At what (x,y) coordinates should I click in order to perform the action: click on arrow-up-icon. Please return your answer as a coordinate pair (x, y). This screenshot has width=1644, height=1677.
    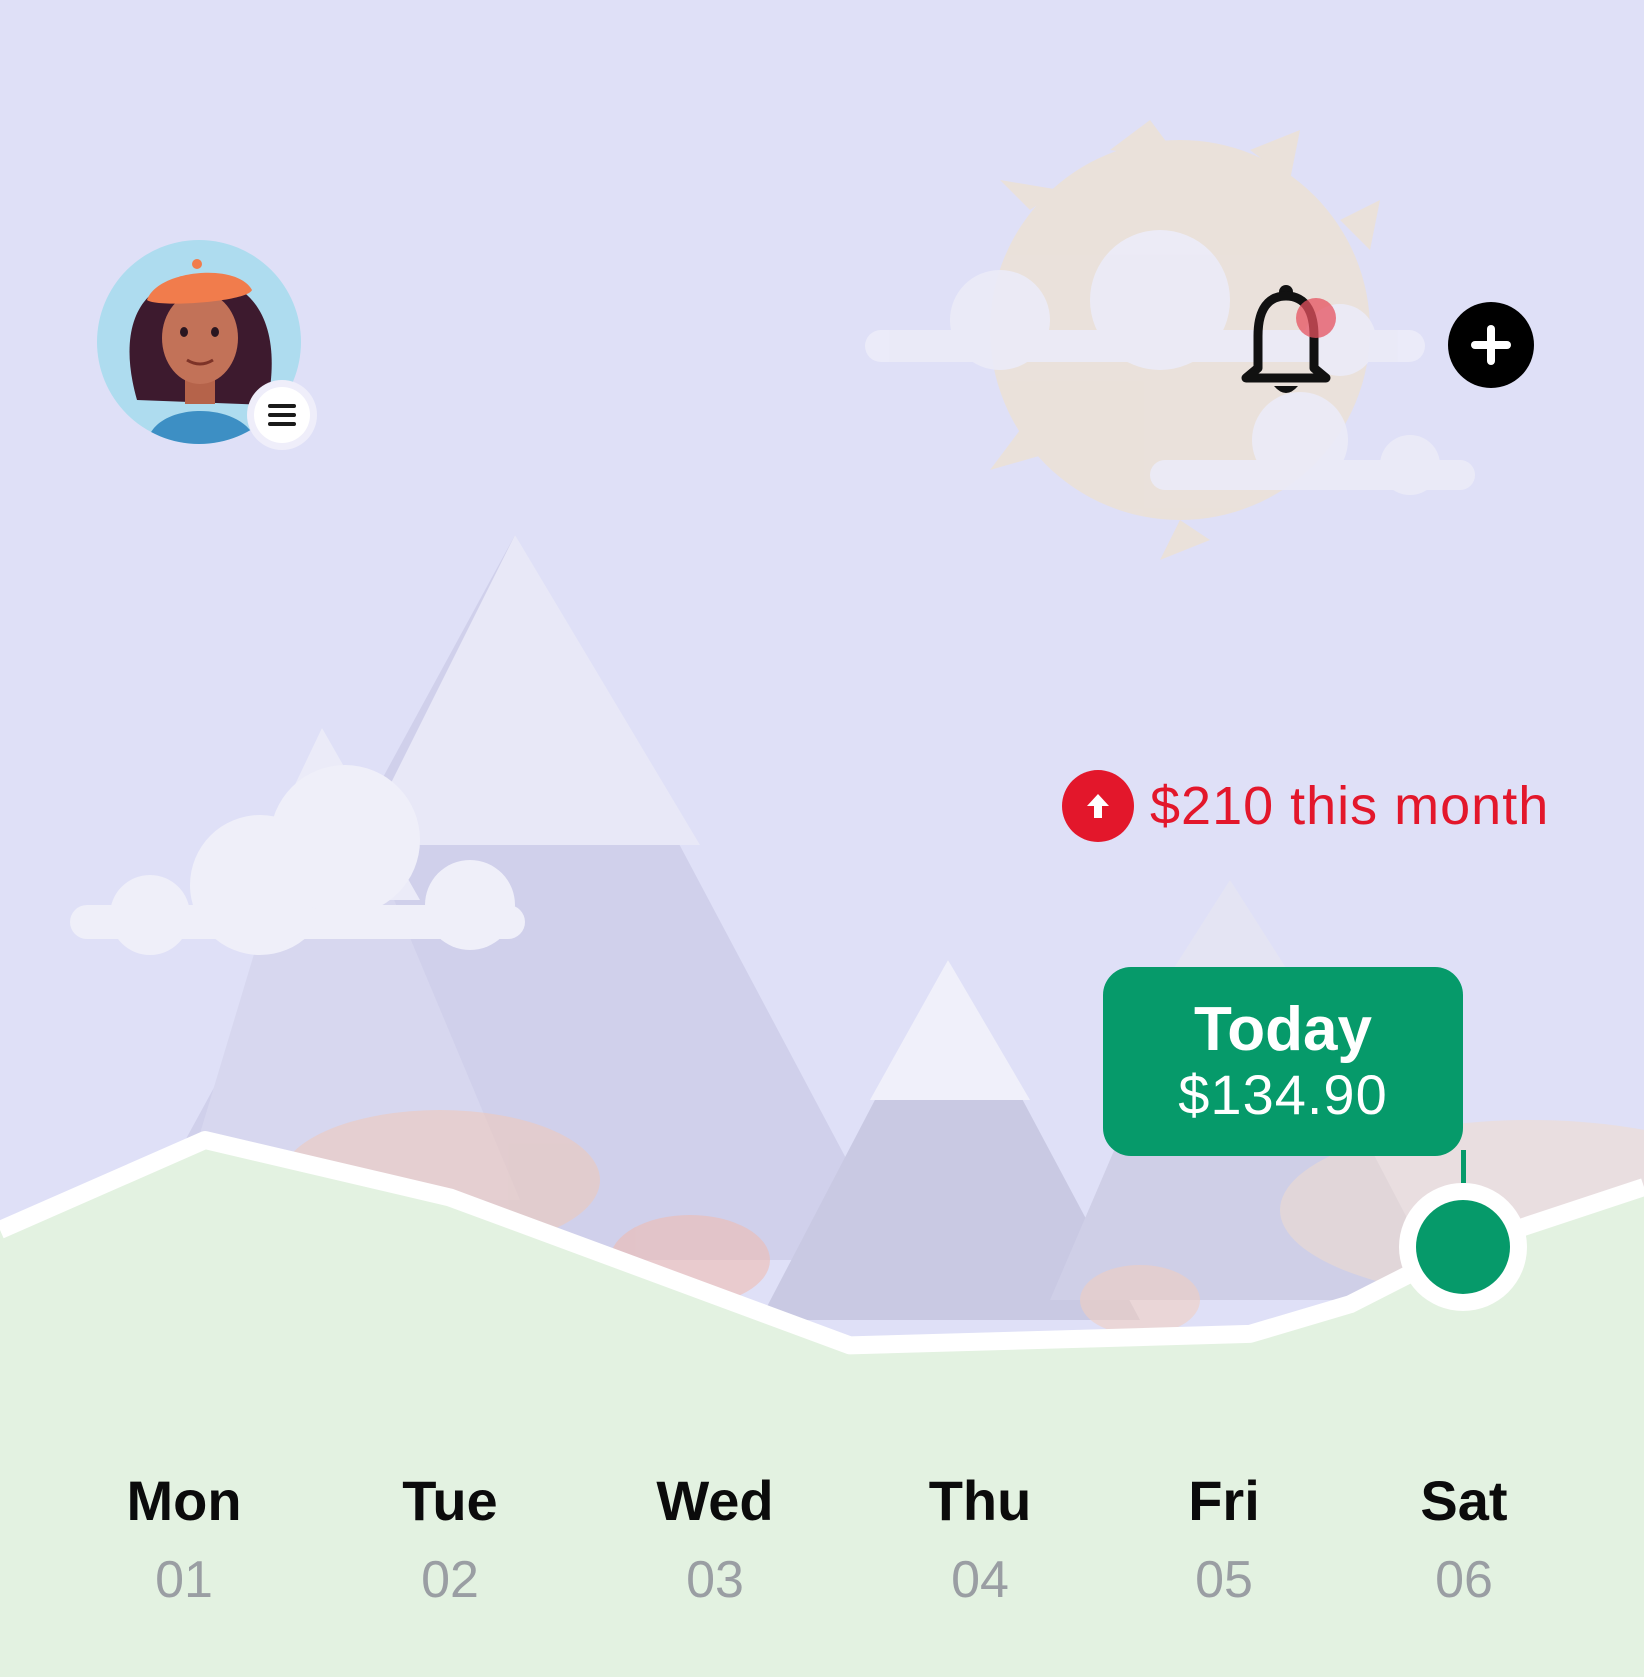
    Looking at the image, I should click on (1098, 806).